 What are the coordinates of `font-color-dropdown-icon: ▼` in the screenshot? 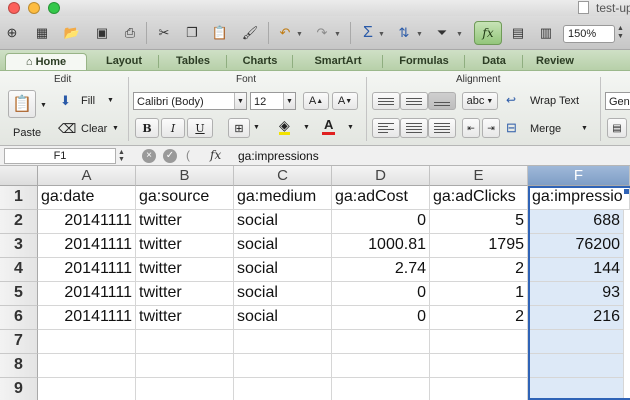 It's located at (350, 127).